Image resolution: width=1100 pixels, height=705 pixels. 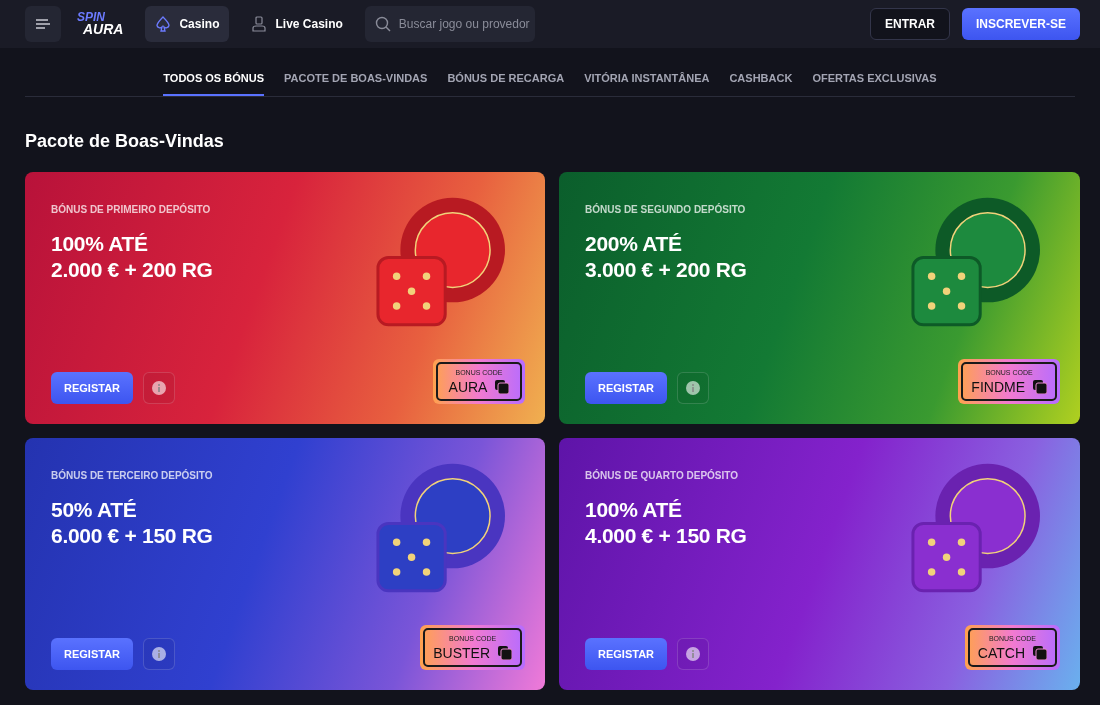 I want to click on nav-tab: Live Casino, so click(x=297, y=24).